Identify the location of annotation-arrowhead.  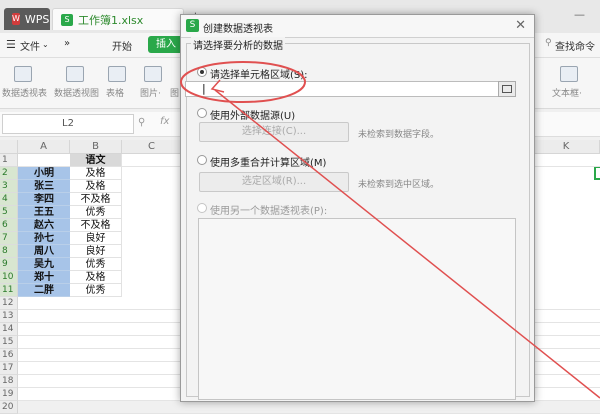
(217, 86).